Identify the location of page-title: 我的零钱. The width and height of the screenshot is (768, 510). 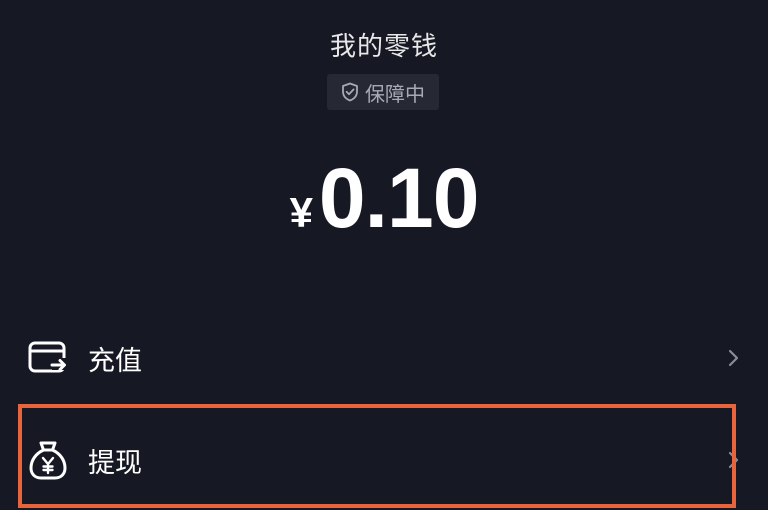
(383, 47).